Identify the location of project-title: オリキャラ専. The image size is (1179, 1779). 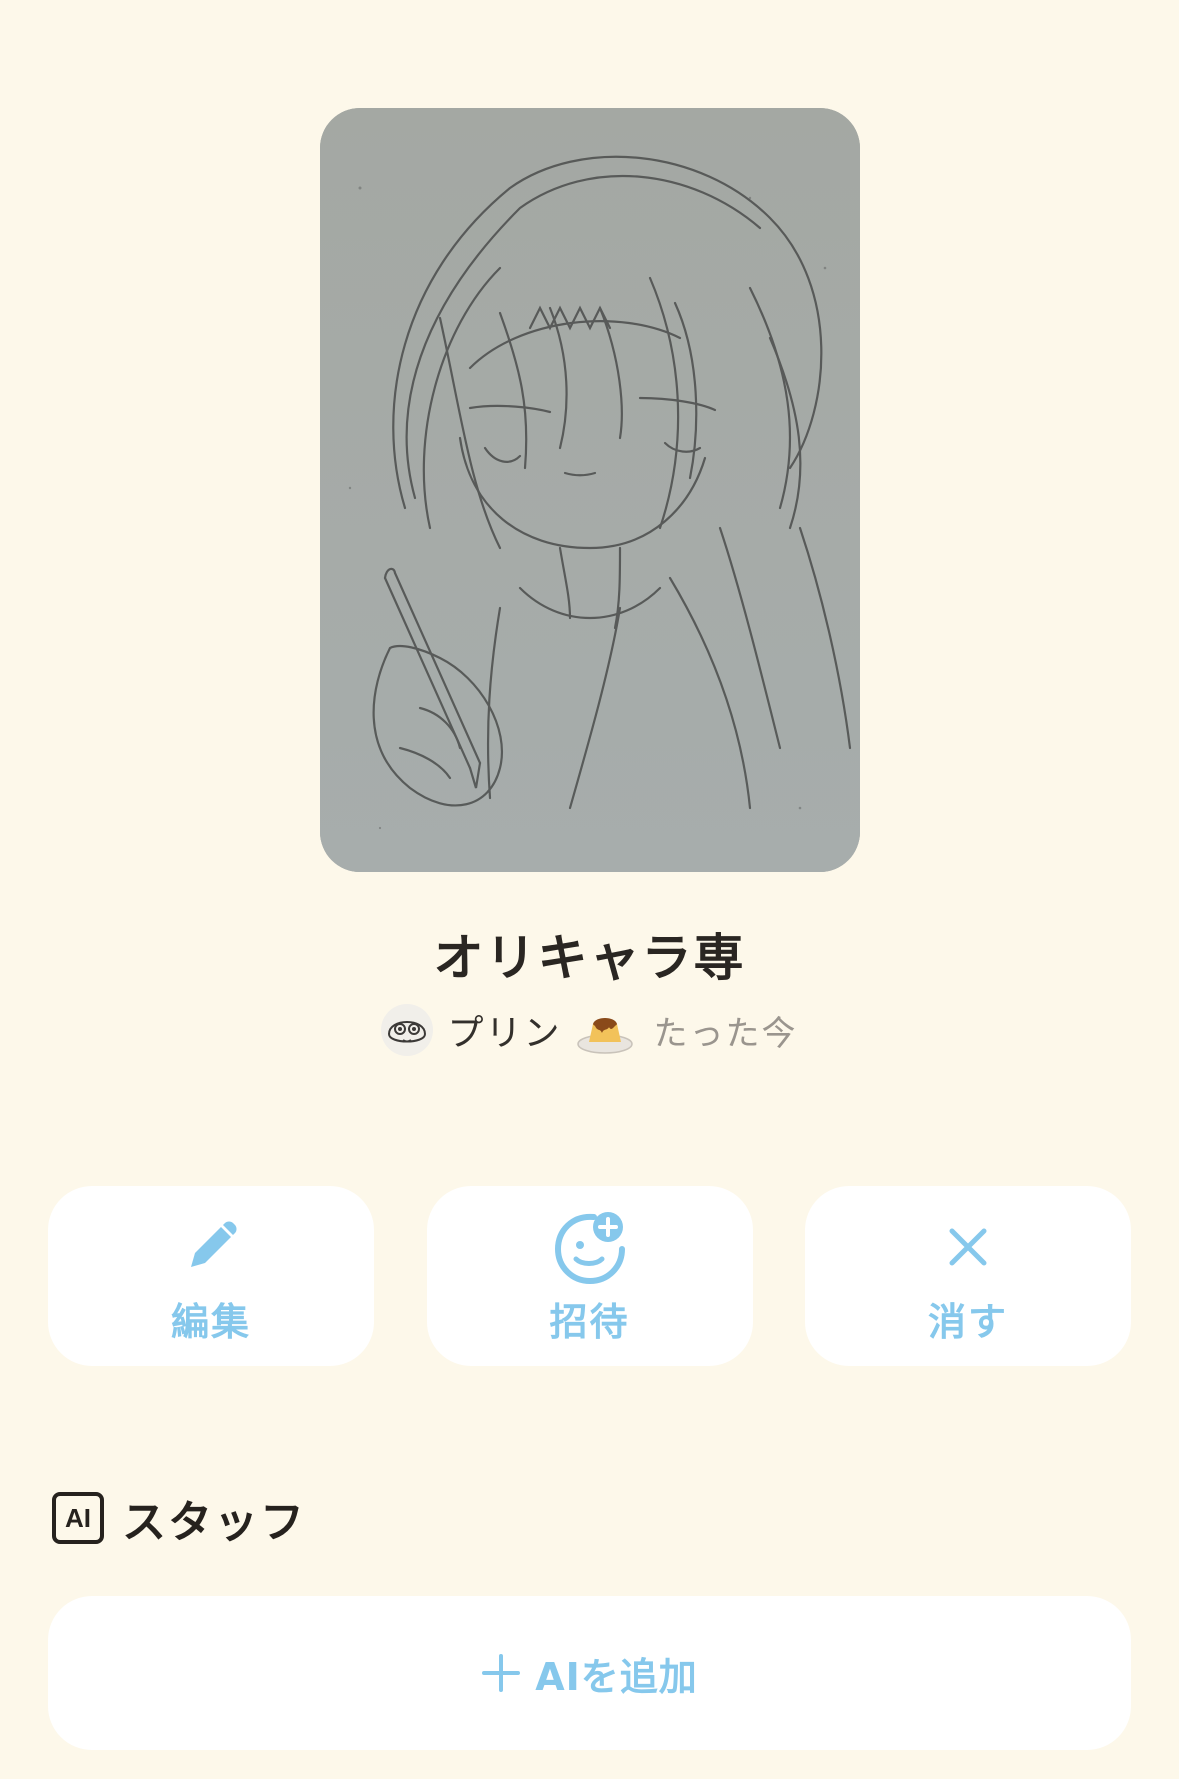
(589, 958).